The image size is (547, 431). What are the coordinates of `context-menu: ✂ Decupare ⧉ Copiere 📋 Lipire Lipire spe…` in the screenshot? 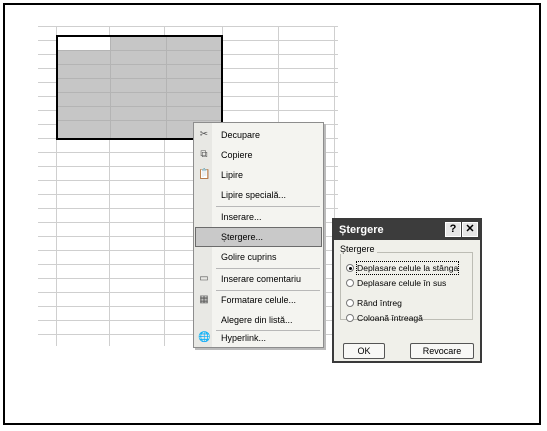 It's located at (258, 235).